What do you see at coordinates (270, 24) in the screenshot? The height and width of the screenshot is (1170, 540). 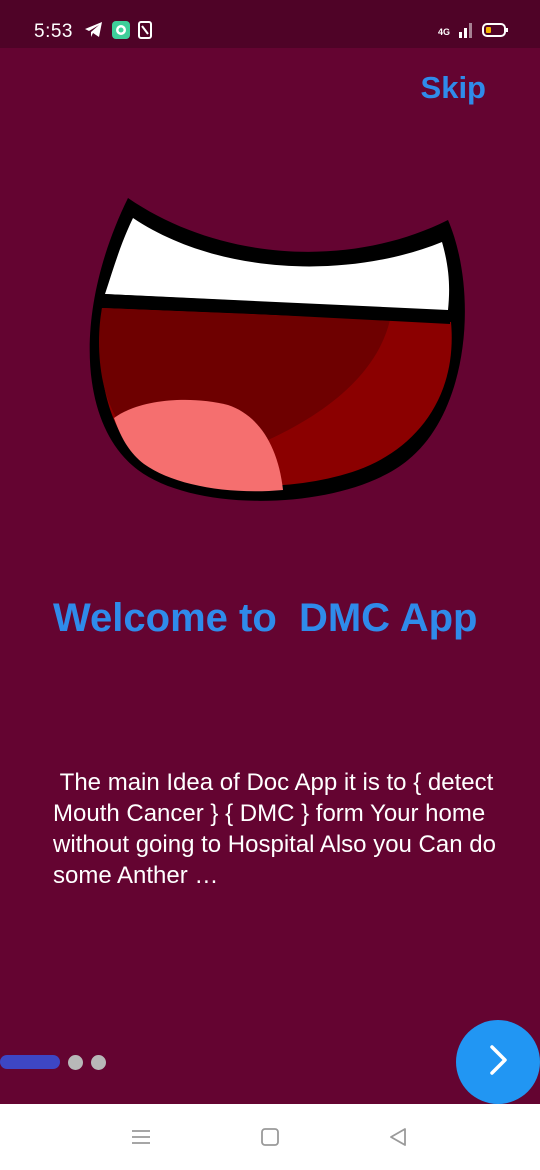 I see `status-bar: 5:53 4G` at bounding box center [270, 24].